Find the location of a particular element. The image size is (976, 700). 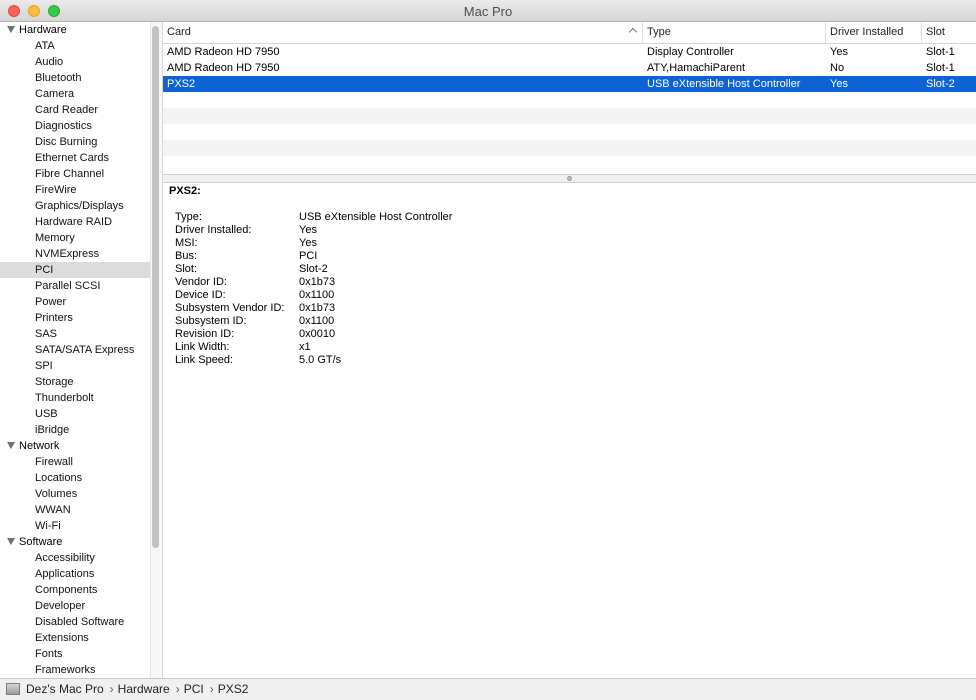

sidebar-item-ethernet-cards: Ethernet Cards is located at coordinates (75, 158).